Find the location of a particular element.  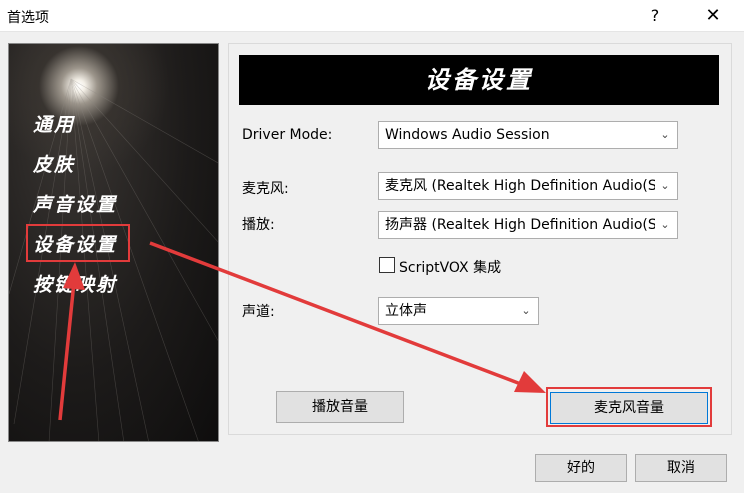

playback-label: 播放: is located at coordinates (258, 225).